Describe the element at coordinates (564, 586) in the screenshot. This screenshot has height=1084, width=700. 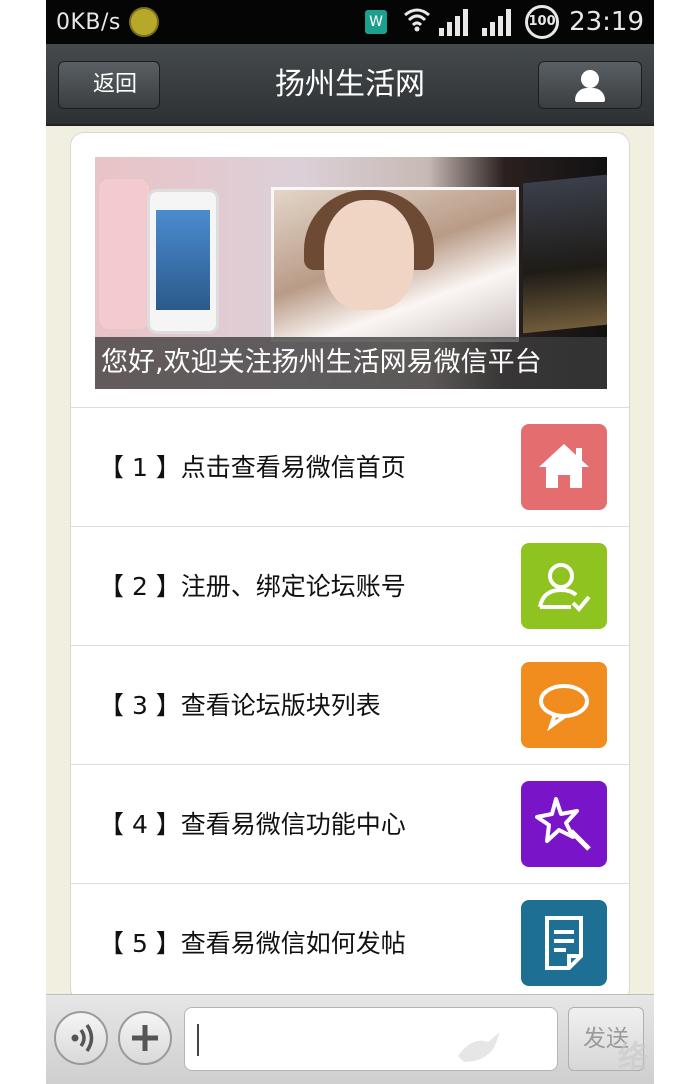
I see `user-check-icon` at that location.